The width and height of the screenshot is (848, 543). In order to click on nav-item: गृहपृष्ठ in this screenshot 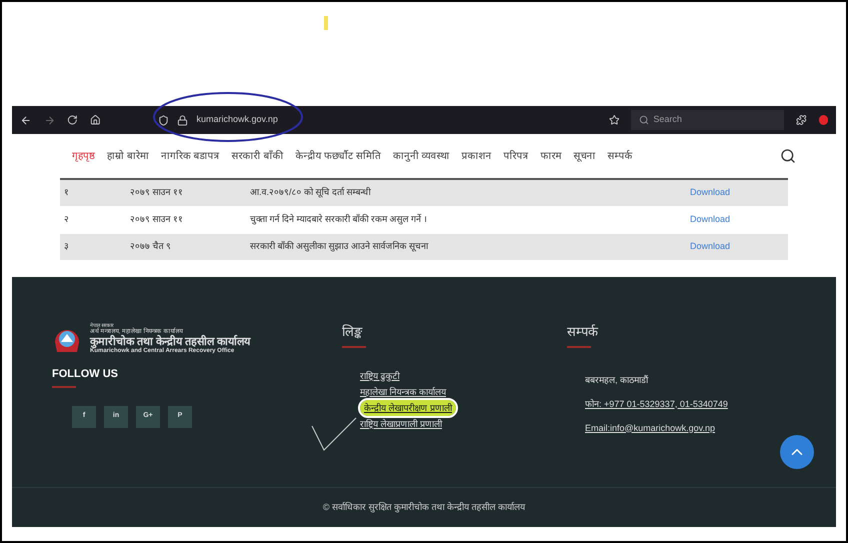, I will do `click(83, 156)`.